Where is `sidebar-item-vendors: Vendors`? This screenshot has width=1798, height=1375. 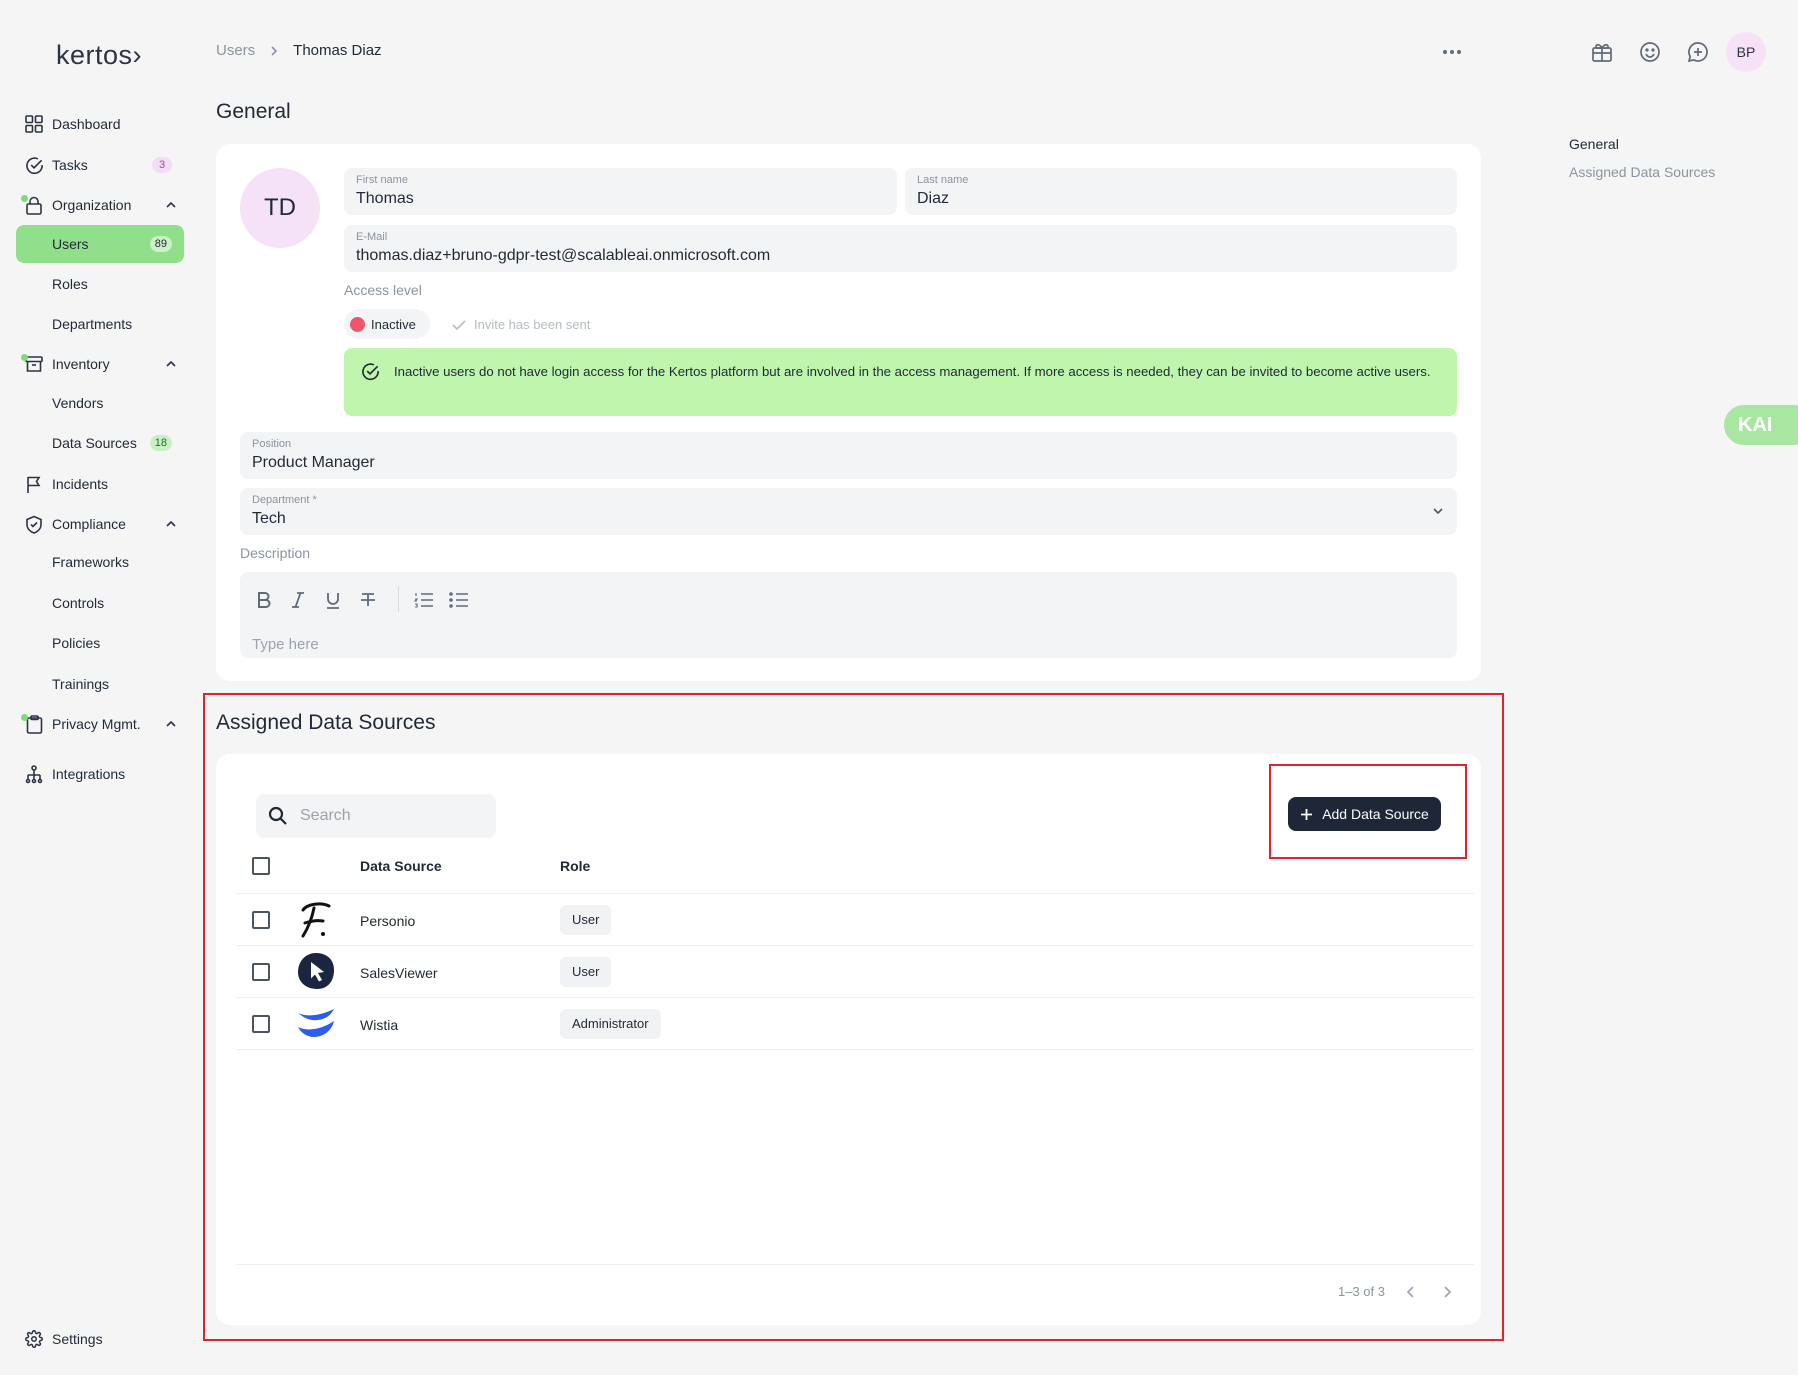
sidebar-item-vendors: Vendors is located at coordinates (100, 403).